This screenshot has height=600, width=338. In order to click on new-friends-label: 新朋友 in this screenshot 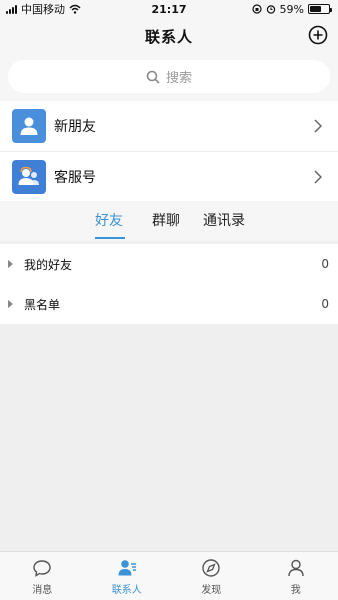, I will do `click(75, 127)`.